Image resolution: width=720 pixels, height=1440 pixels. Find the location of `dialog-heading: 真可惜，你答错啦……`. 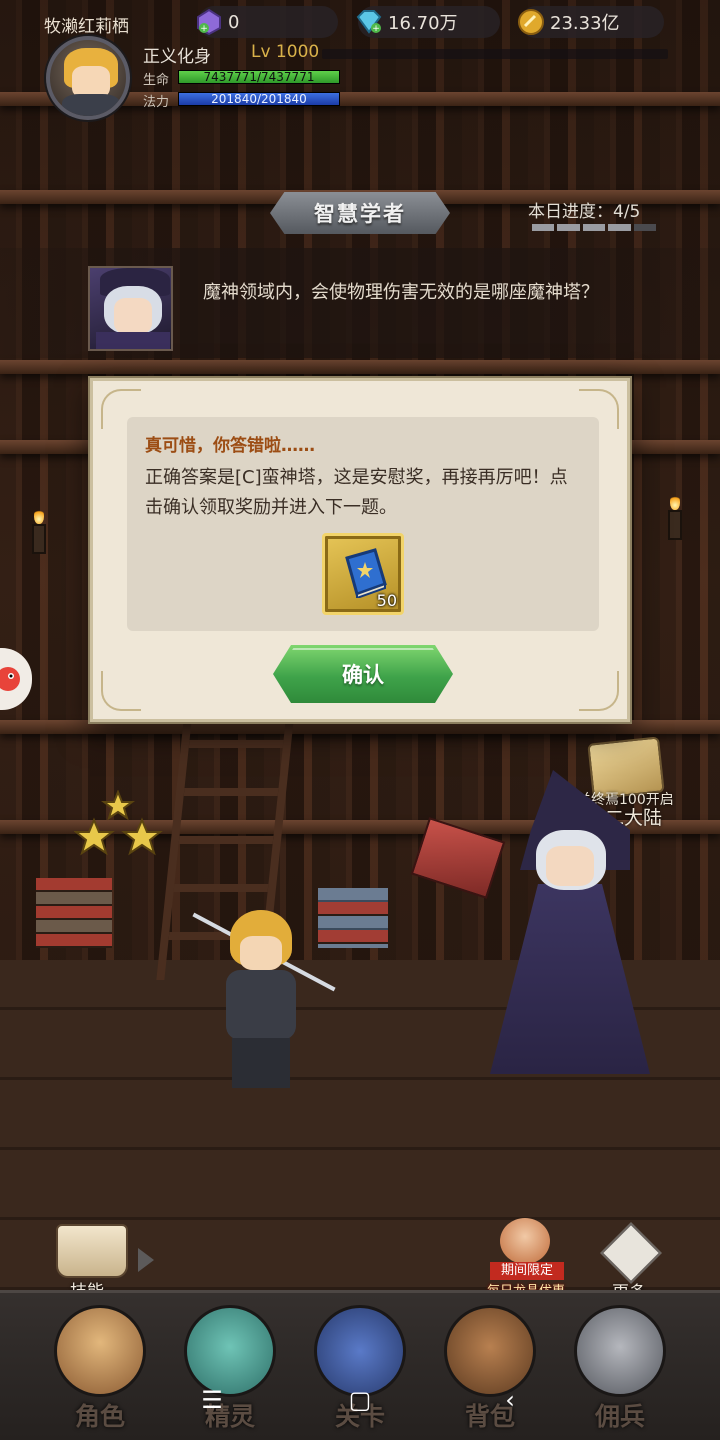

dialog-heading: 真可惜，你答错啦…… is located at coordinates (230, 446).